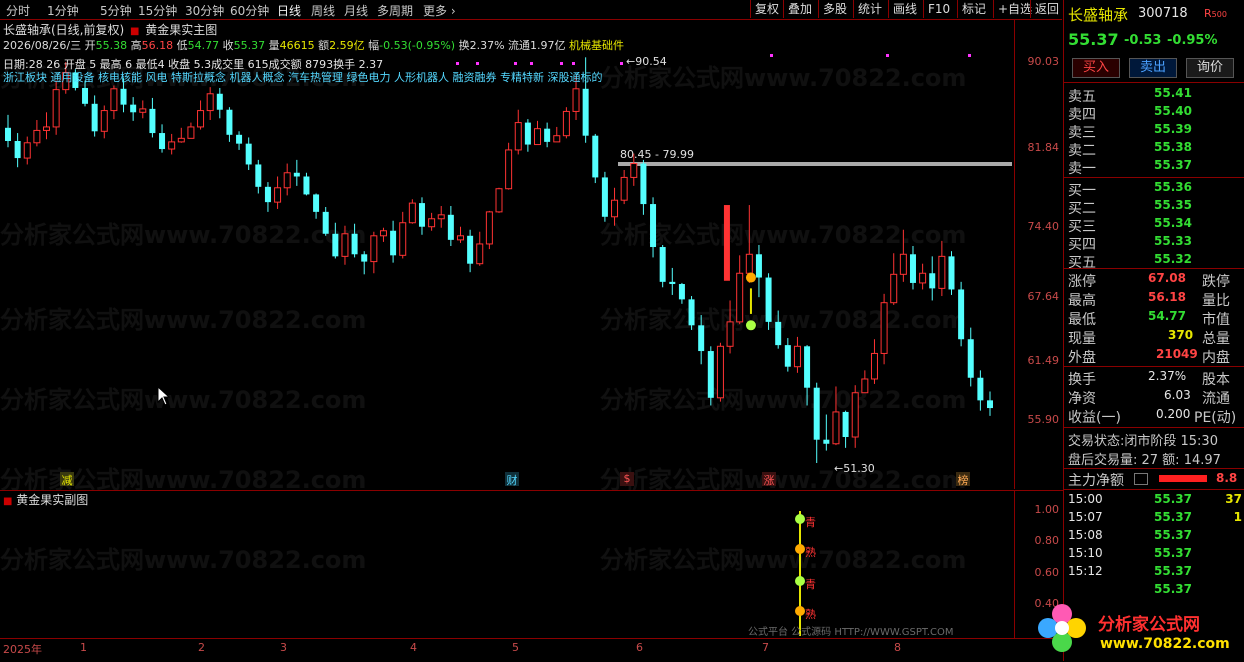  What do you see at coordinates (1141, 479) in the screenshot?
I see `list-icon` at bounding box center [1141, 479].